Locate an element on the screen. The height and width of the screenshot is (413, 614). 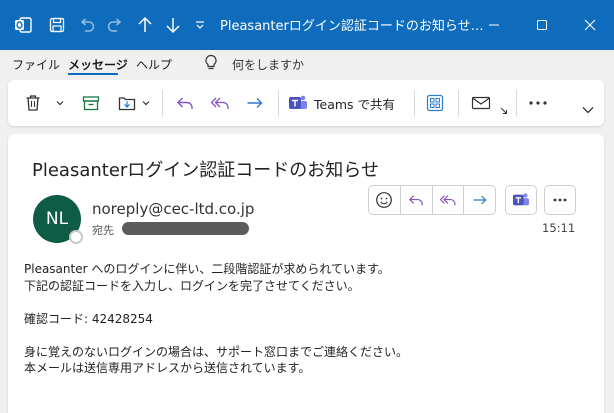
save-icon is located at coordinates (57, 25).